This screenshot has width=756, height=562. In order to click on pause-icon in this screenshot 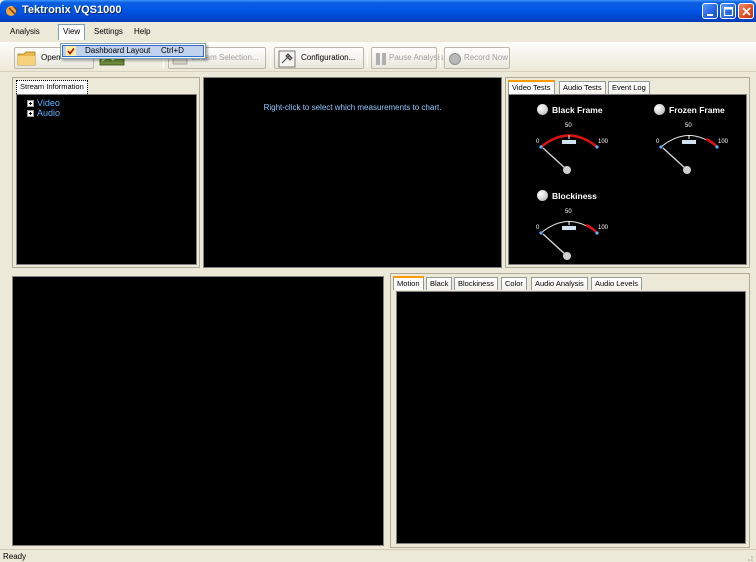, I will do `click(381, 59)`.